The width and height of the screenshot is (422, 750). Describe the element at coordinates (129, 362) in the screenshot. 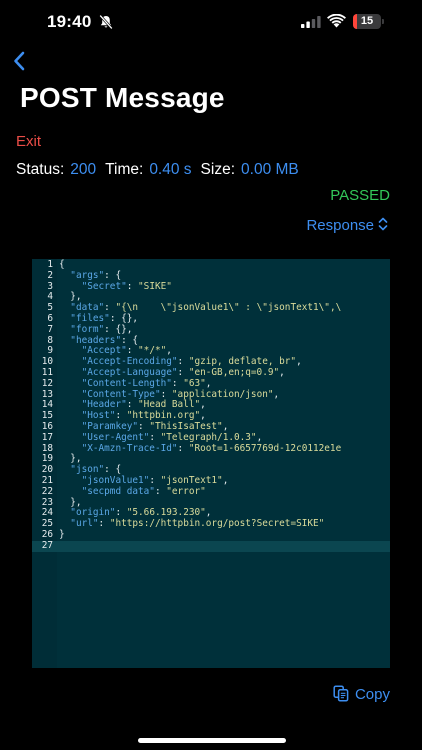

I see `code-token: "Accept-Encoding"` at that location.